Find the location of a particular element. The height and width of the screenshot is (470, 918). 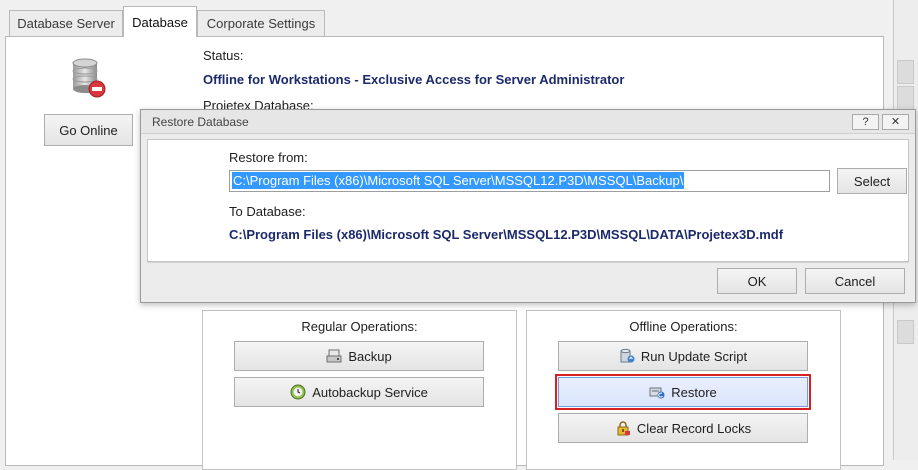

dialog-footer-divider is located at coordinates (528, 262).